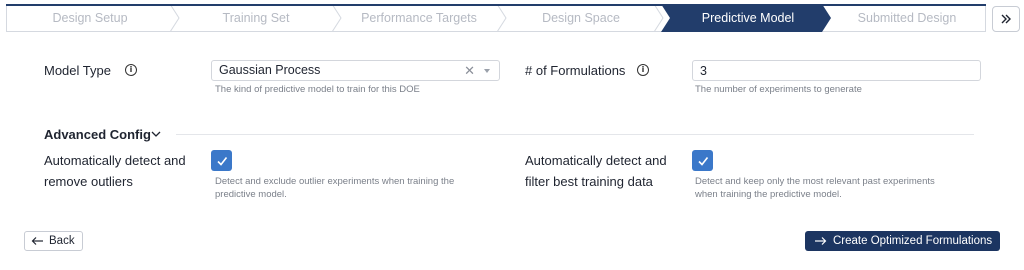 This screenshot has width=1024, height=270. What do you see at coordinates (778, 89) in the screenshot?
I see `formulations-help: The number of experiments to generate` at bounding box center [778, 89].